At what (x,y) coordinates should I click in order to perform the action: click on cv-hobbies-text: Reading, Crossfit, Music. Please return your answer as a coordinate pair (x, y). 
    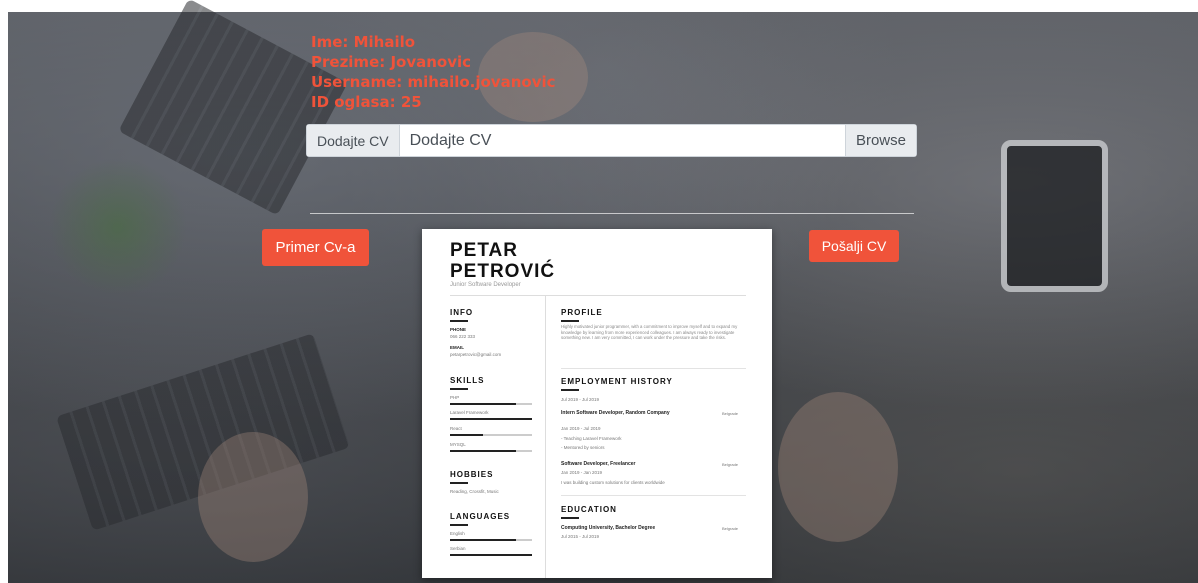
    Looking at the image, I should click on (474, 491).